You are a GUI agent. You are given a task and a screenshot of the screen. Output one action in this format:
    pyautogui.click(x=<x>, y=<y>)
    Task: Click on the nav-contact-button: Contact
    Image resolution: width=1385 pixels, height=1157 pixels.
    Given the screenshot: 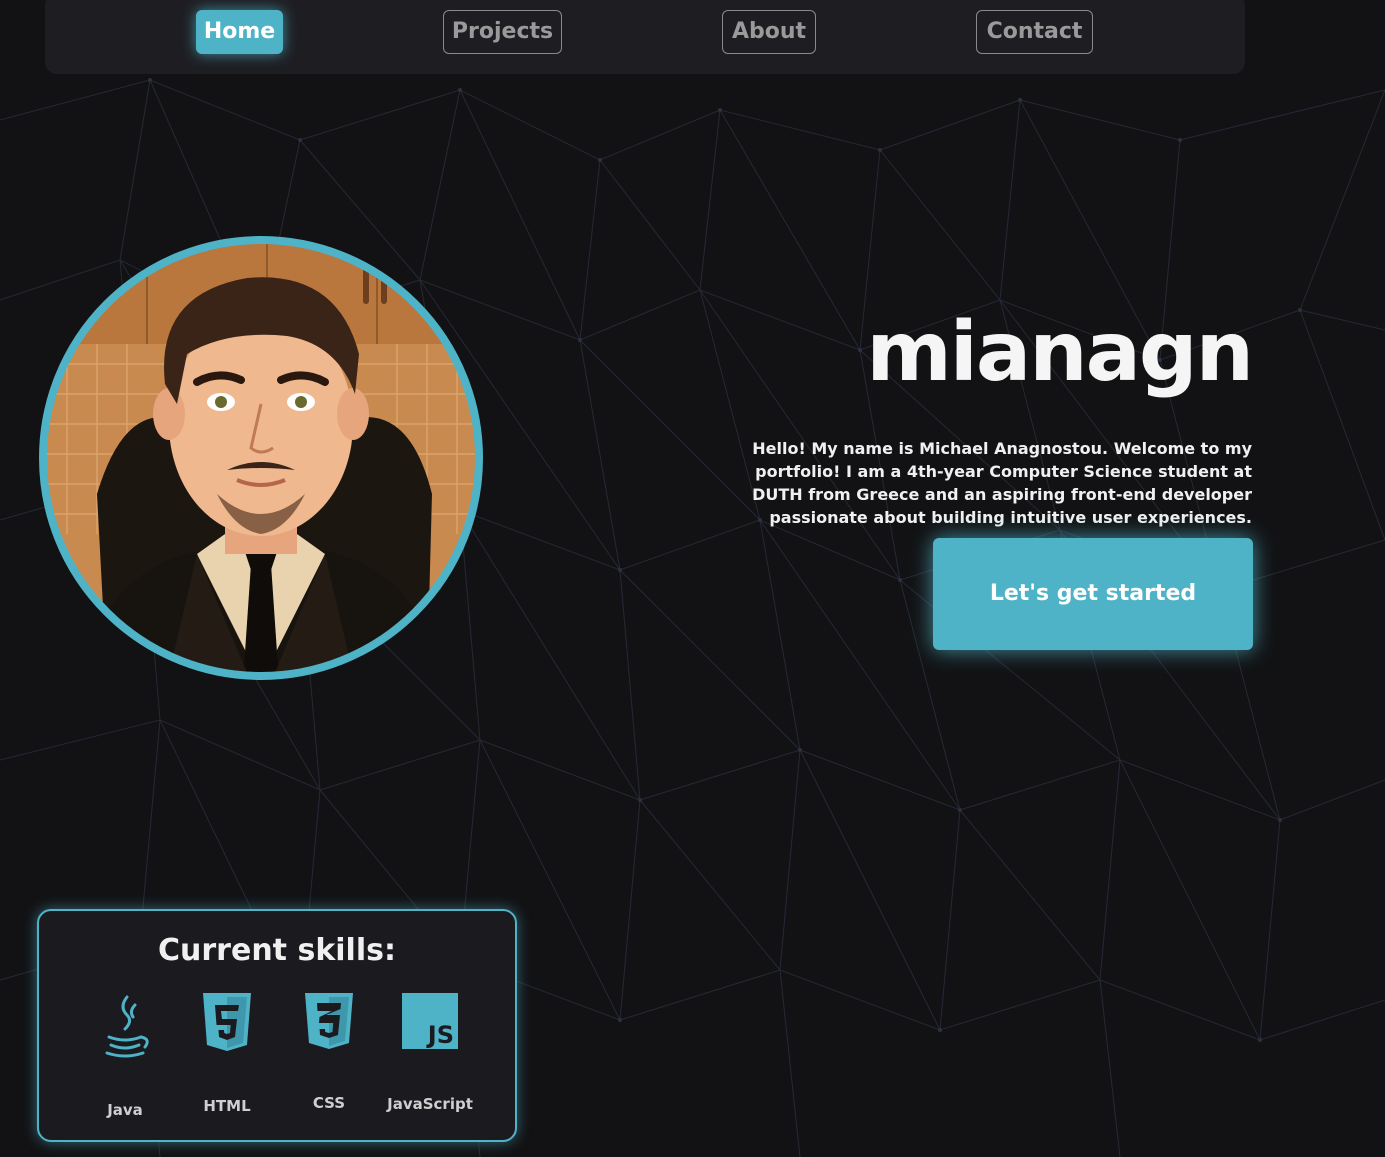 What is the action you would take?
    pyautogui.click(x=1034, y=32)
    